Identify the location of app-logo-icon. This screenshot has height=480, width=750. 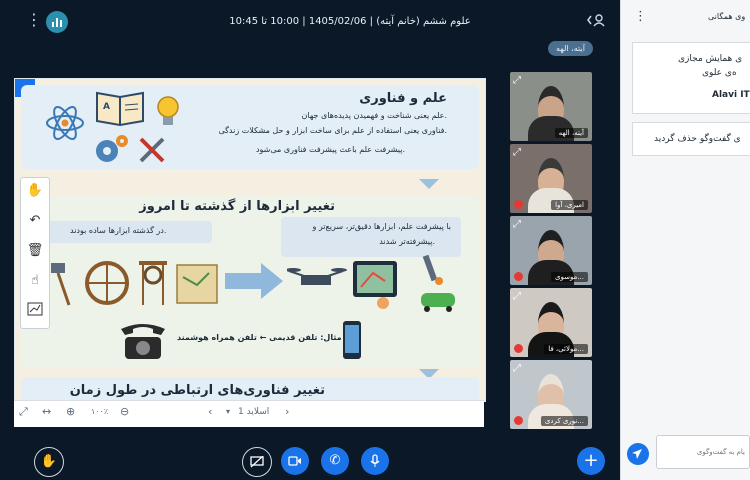
(57, 22).